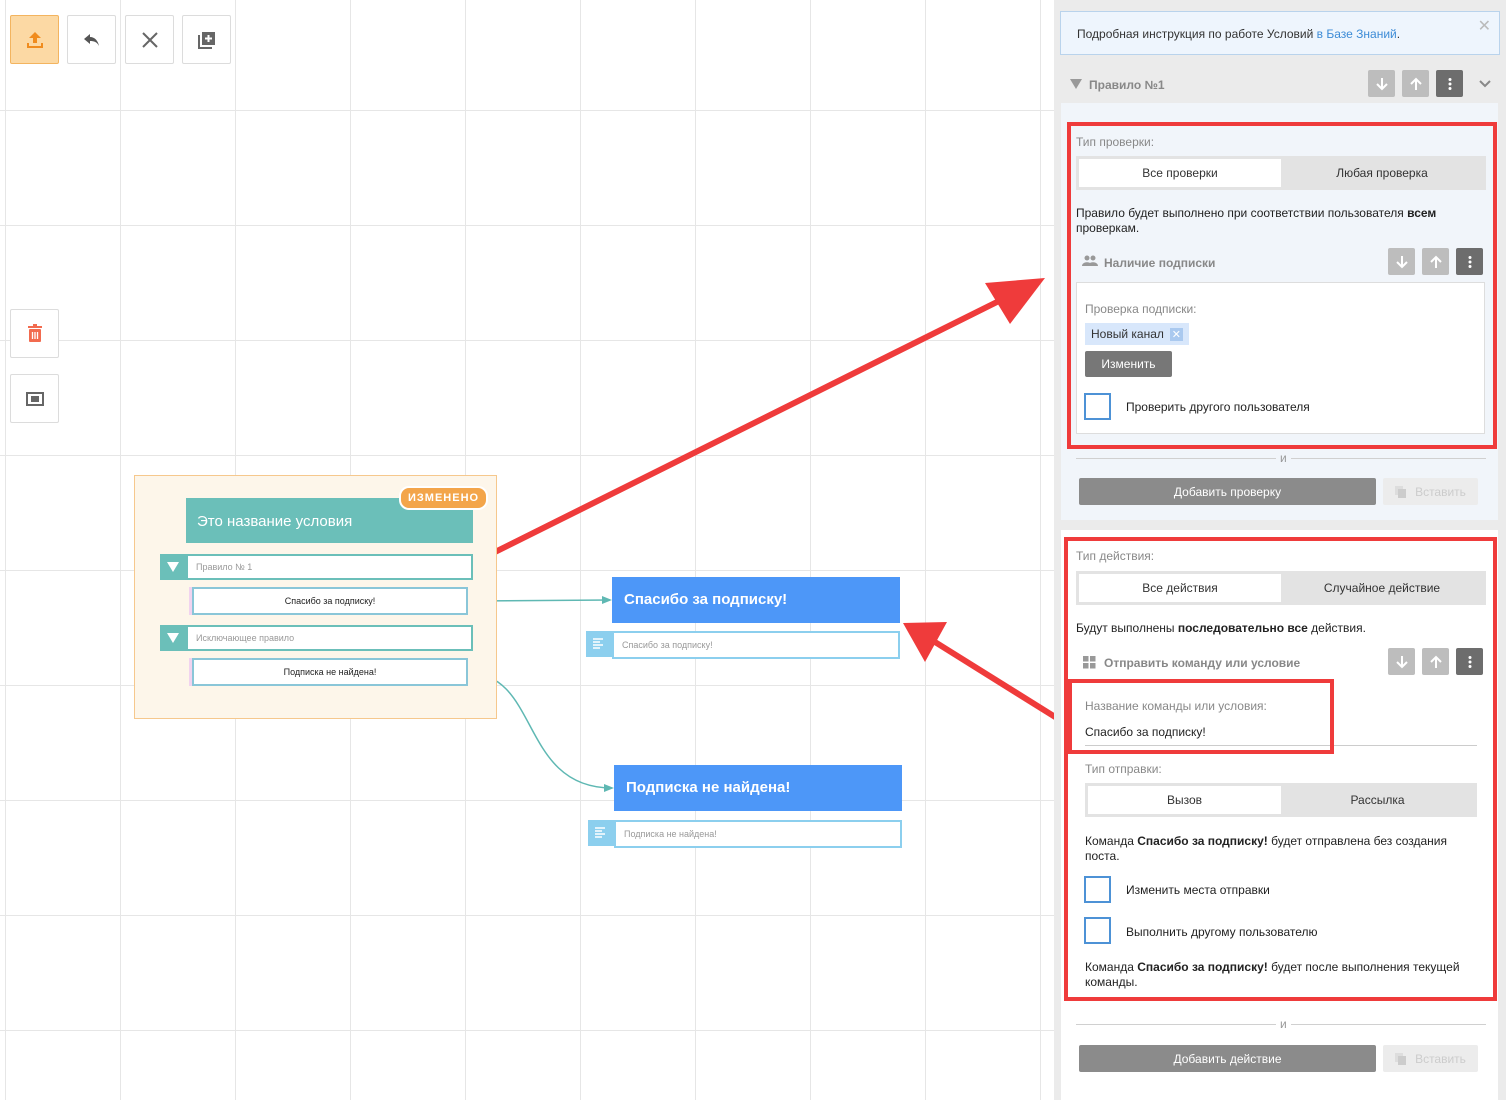 Image resolution: width=1506 pixels, height=1100 pixels. I want to click on more-button, so click(1449, 83).